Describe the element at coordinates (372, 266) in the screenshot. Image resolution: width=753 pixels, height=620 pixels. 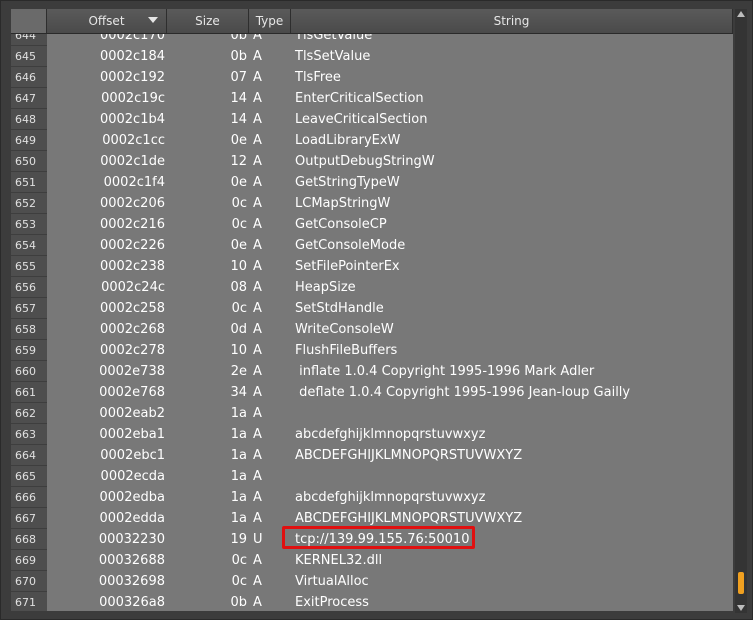
I see `table-row: 655 0002c238 10 A SetFilePointerEx` at that location.